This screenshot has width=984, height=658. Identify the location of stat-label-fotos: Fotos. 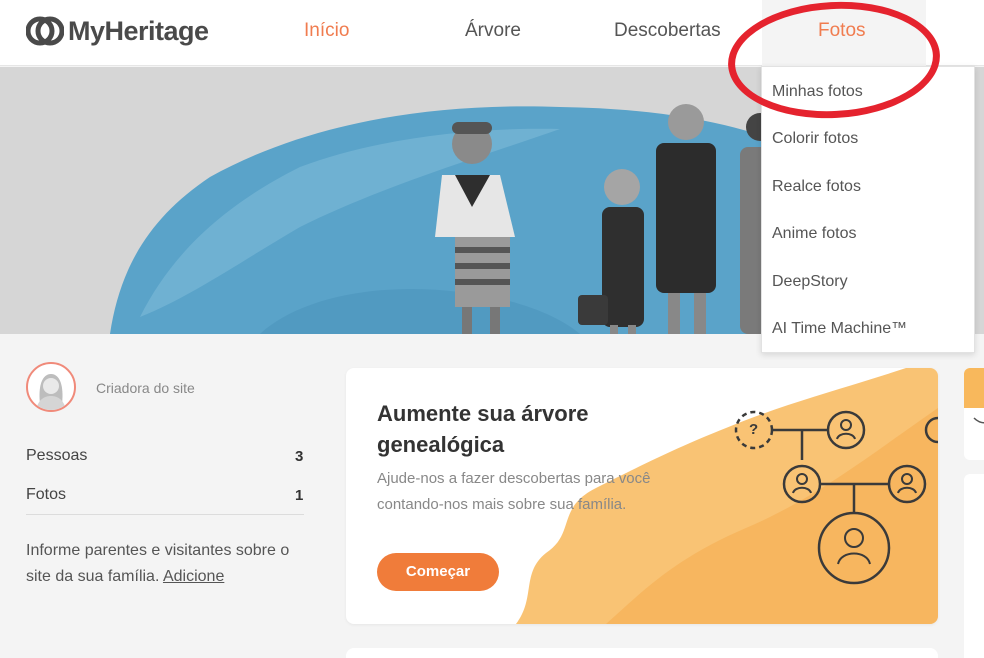
(46, 495).